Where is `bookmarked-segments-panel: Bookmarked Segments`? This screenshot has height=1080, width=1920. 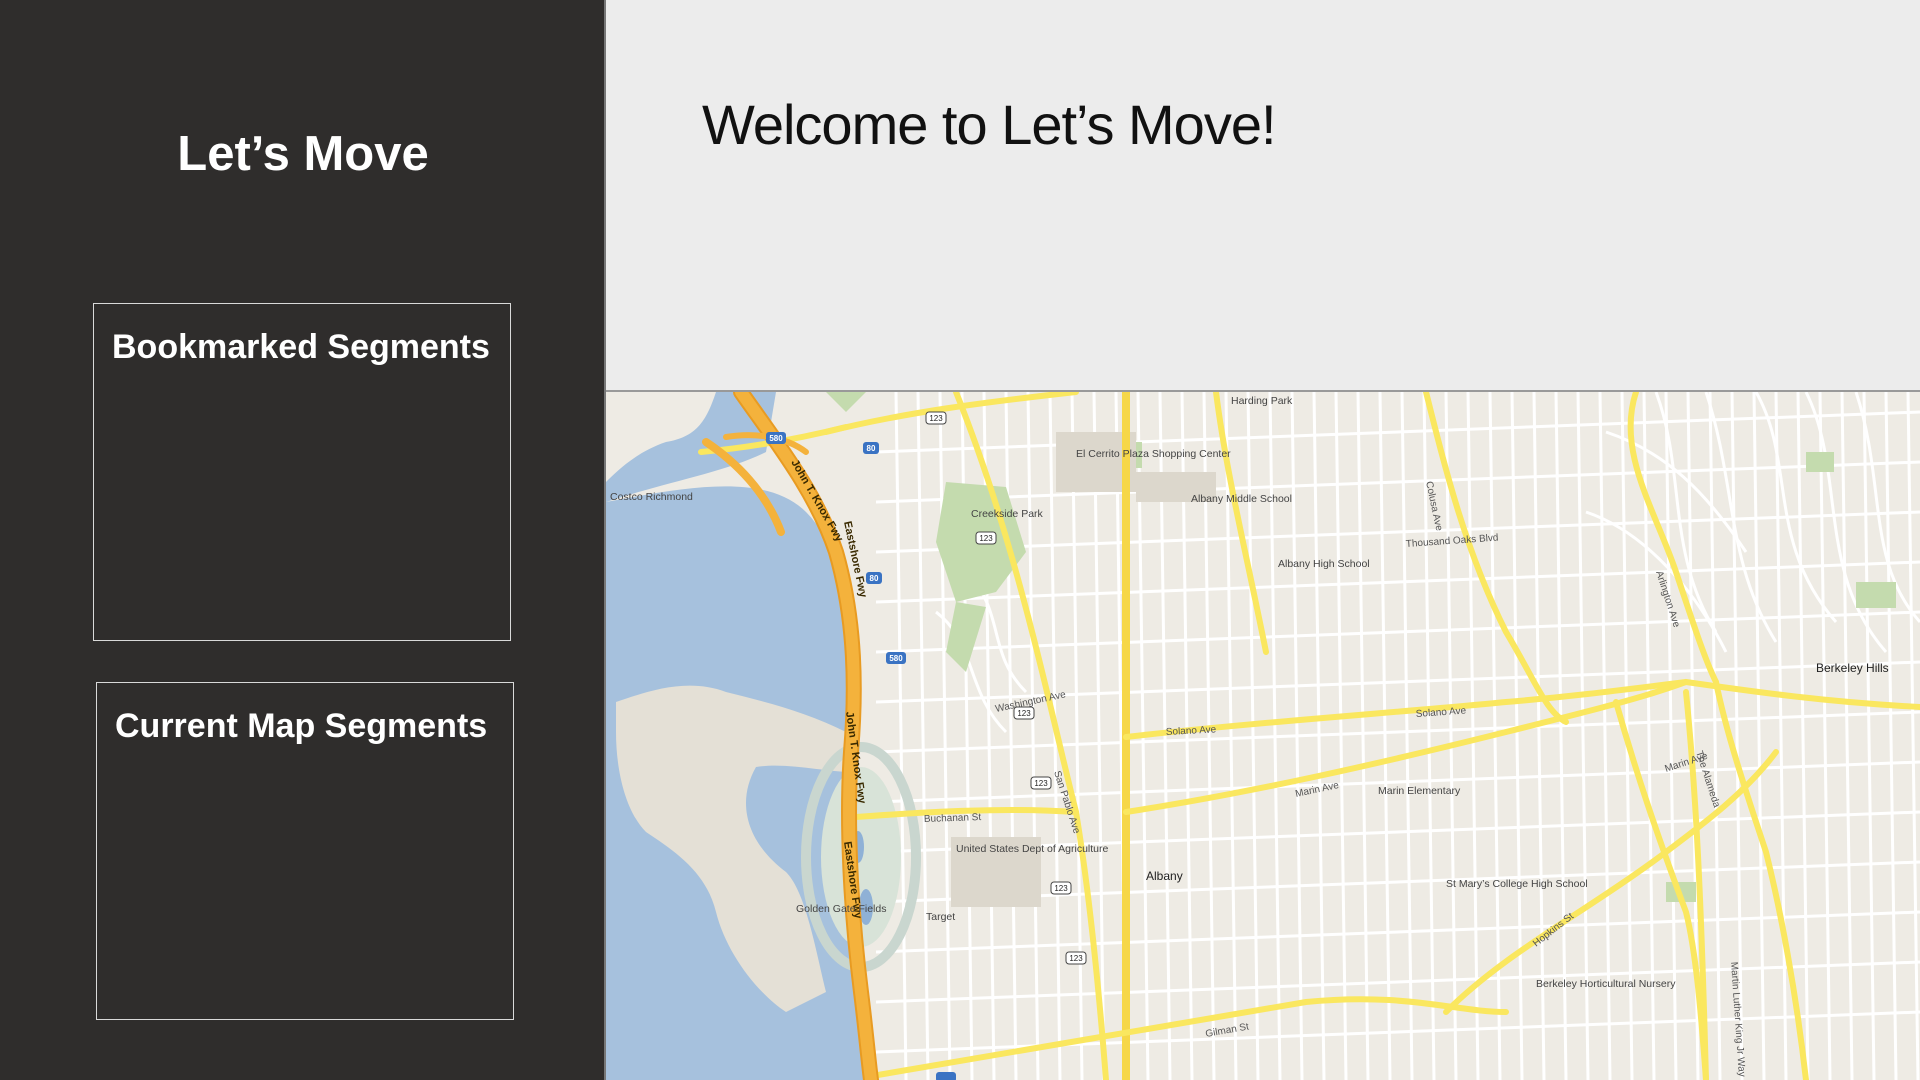
bookmarked-segments-panel: Bookmarked Segments is located at coordinates (302, 472).